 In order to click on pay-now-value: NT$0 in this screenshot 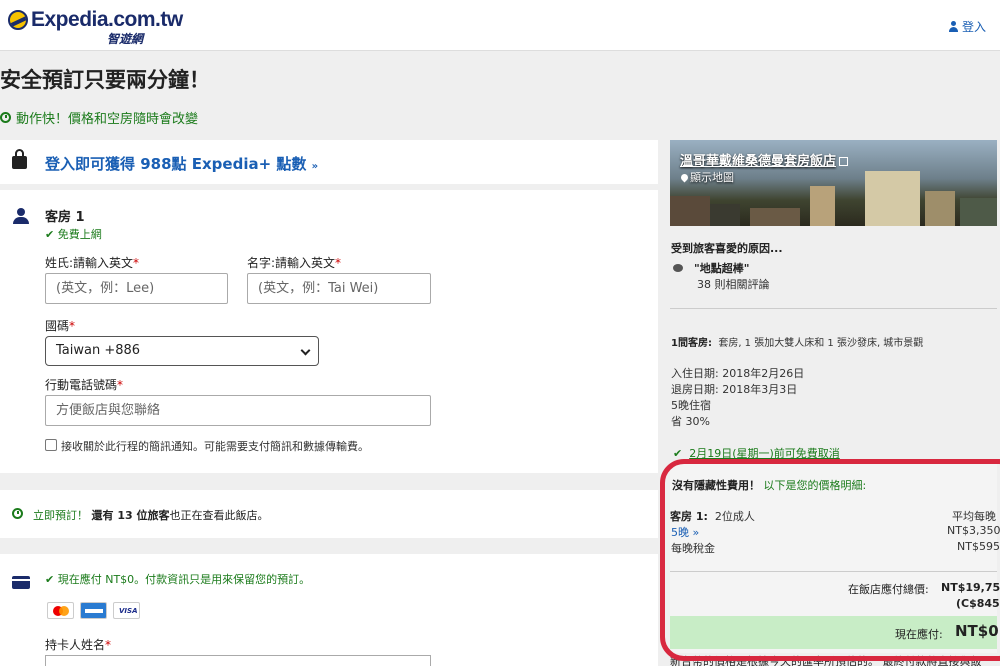, I will do `click(977, 631)`.